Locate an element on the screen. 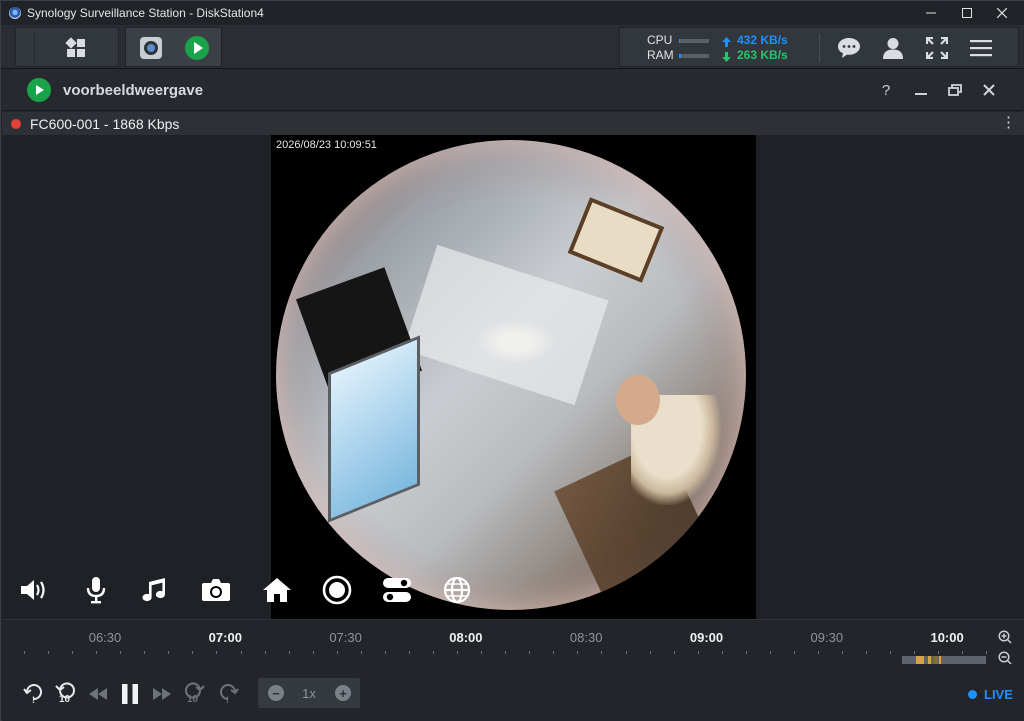 This screenshot has width=1024, height=721. skip-forward-label: 10 is located at coordinates (193, 699).